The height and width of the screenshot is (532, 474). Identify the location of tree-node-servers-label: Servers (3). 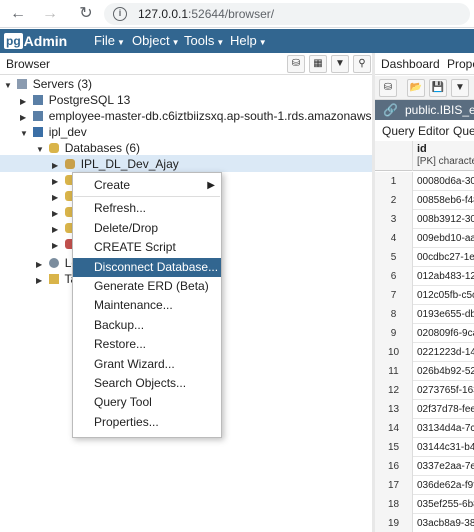
(62, 84).